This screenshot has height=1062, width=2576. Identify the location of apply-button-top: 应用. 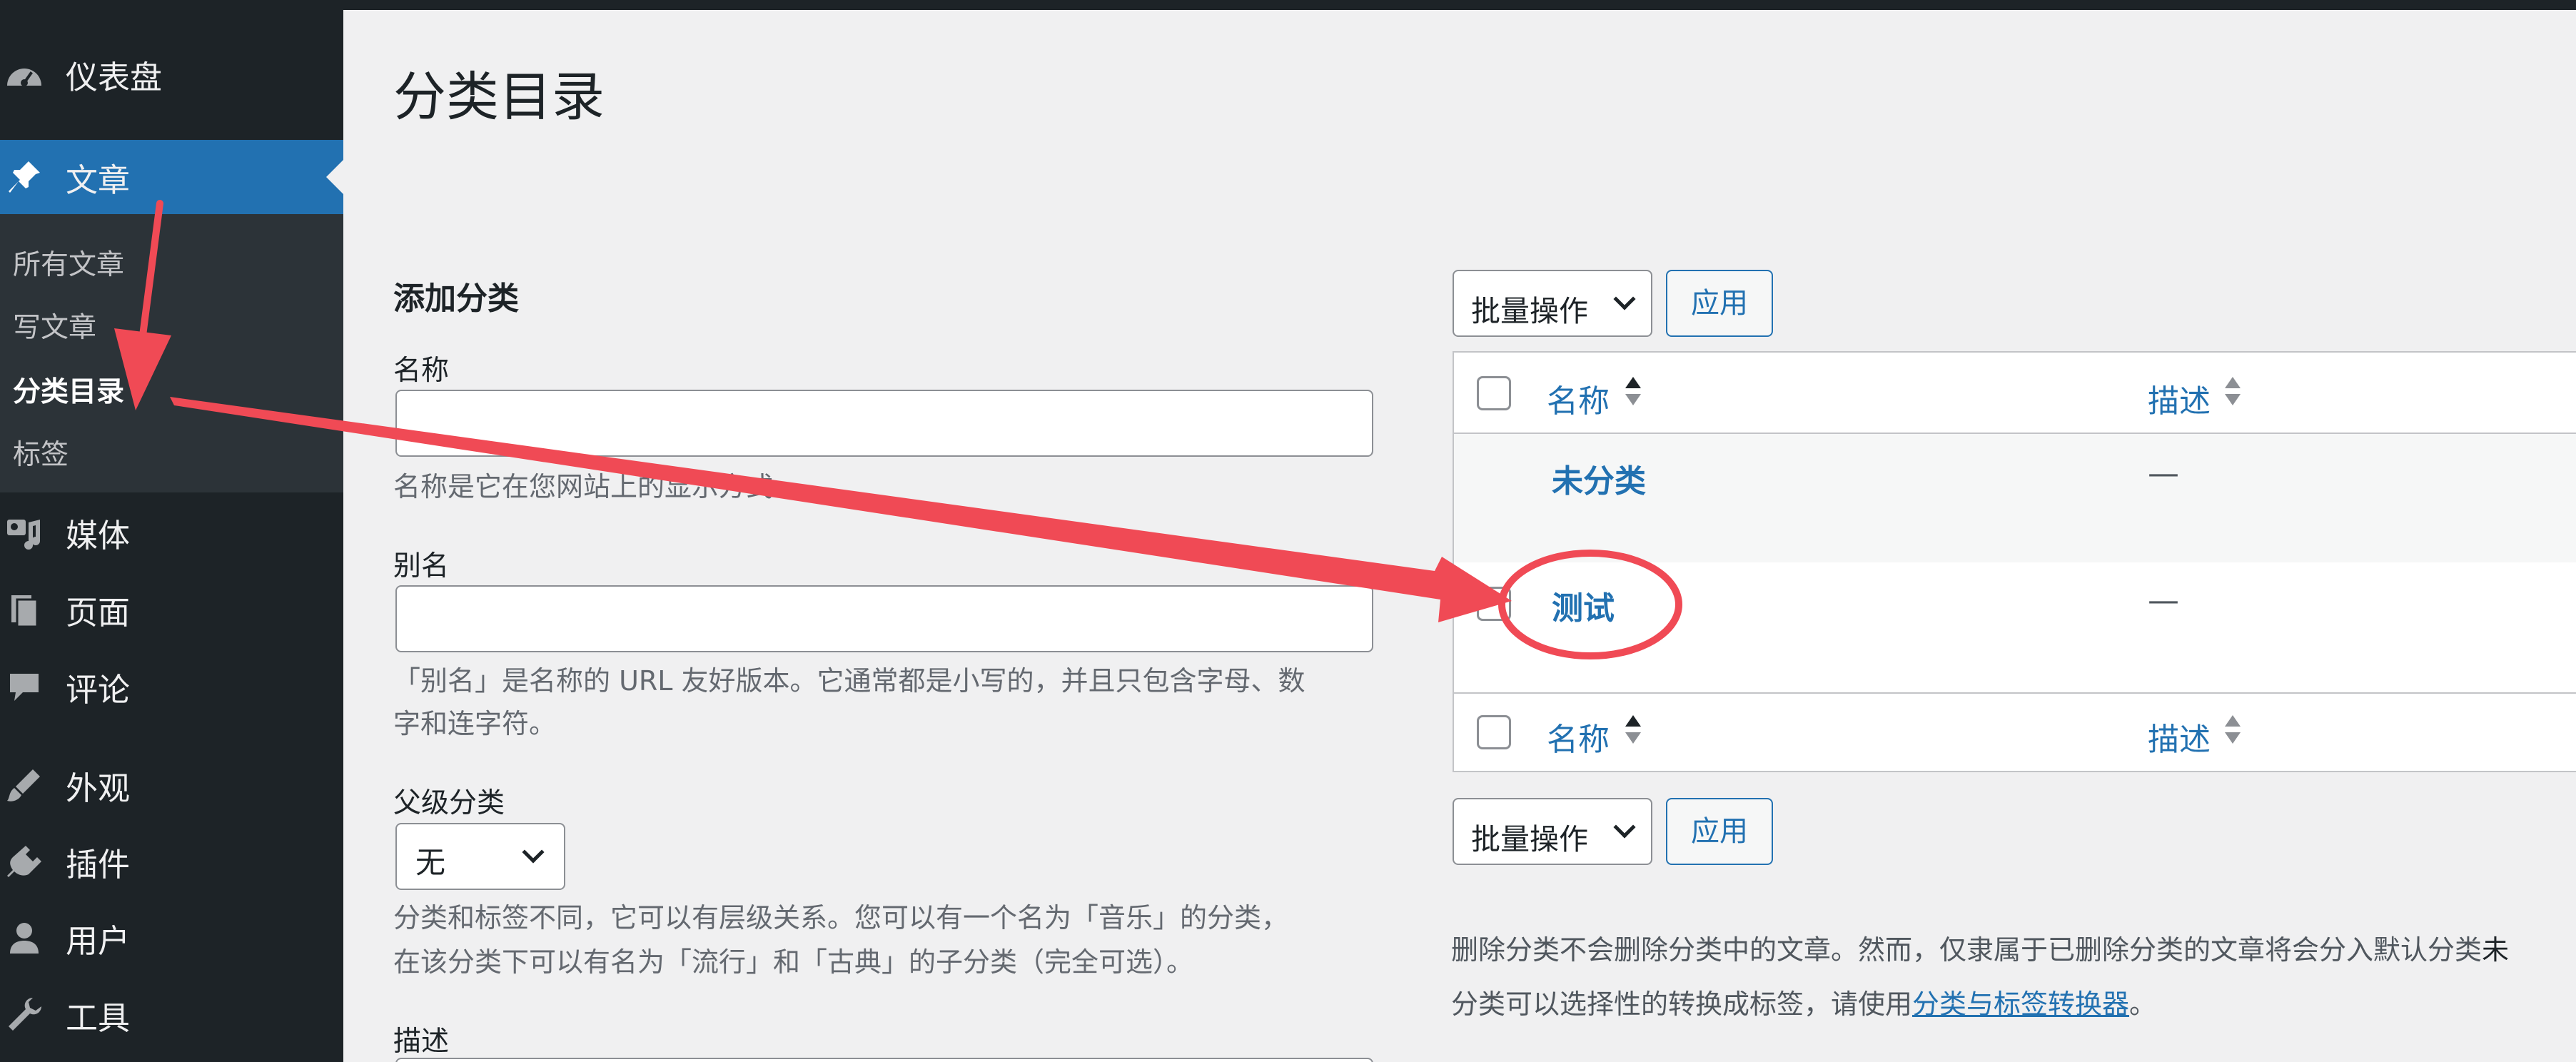
(1719, 303).